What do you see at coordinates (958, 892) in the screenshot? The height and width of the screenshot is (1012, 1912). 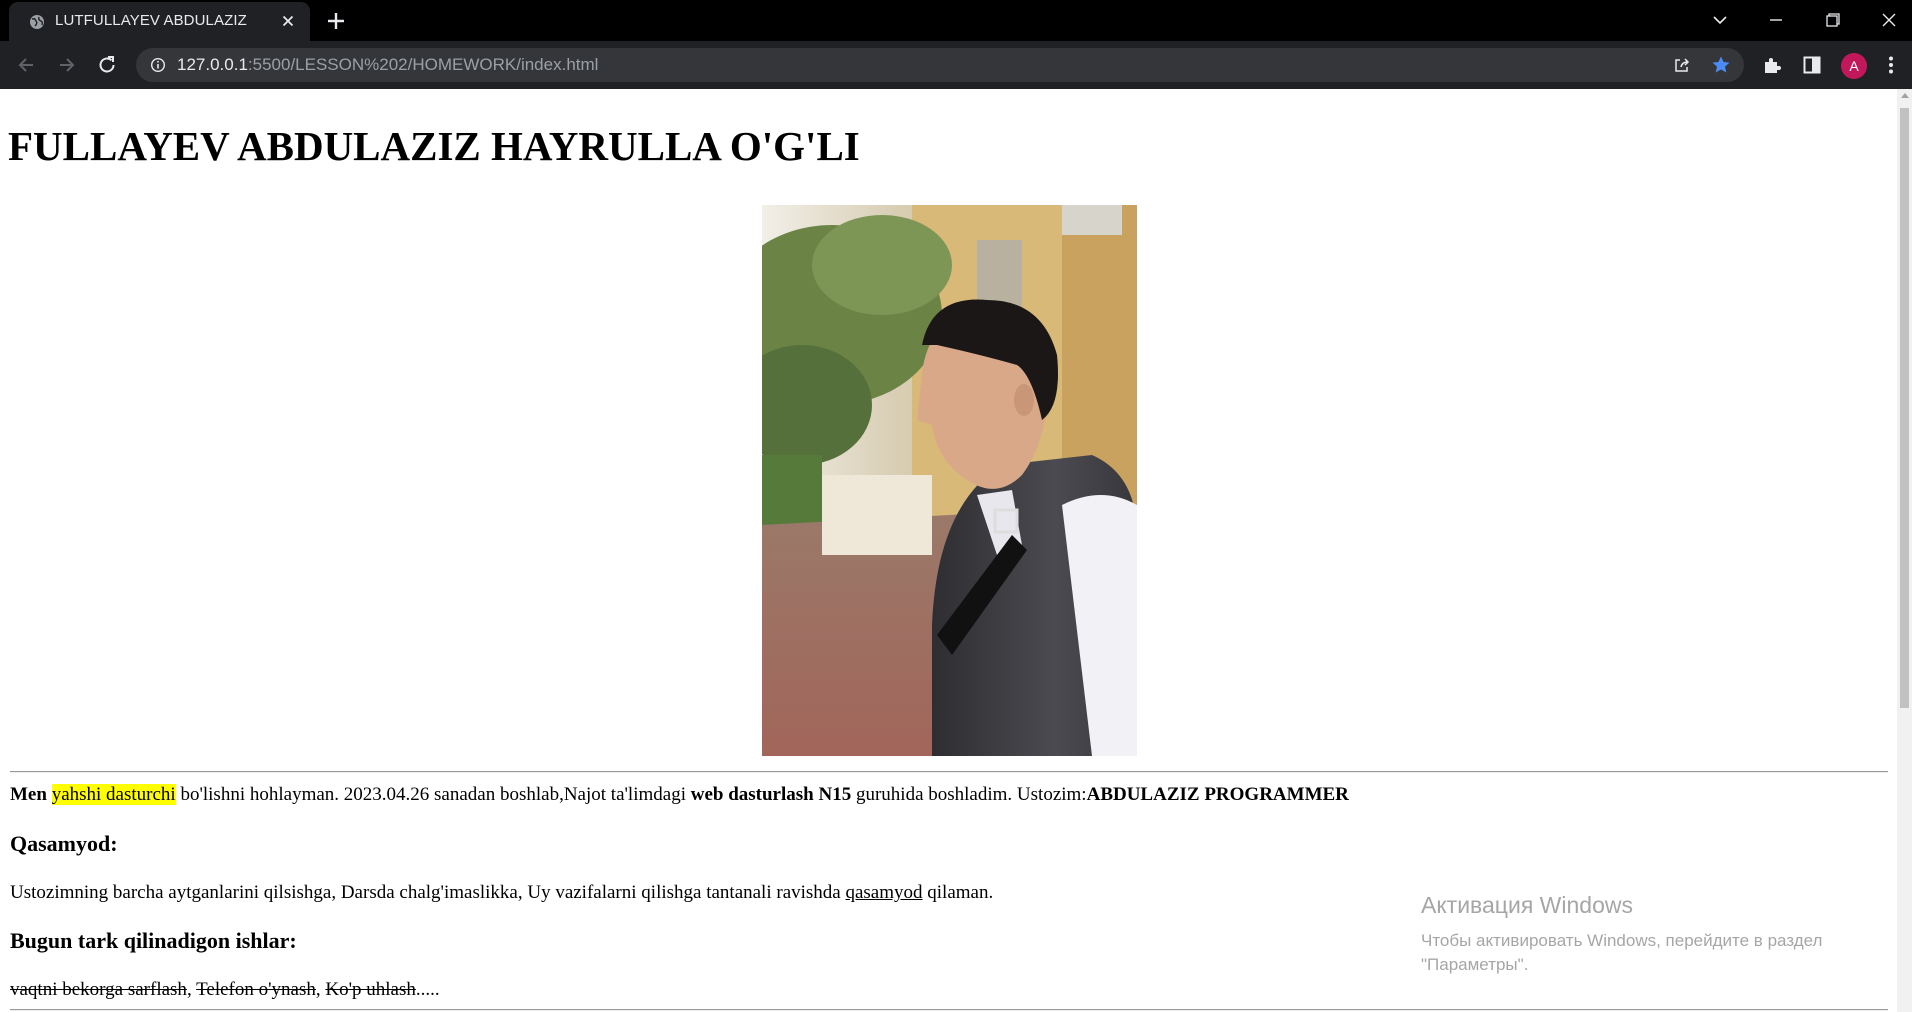 I see `oath-text-2: qilaman.` at bounding box center [958, 892].